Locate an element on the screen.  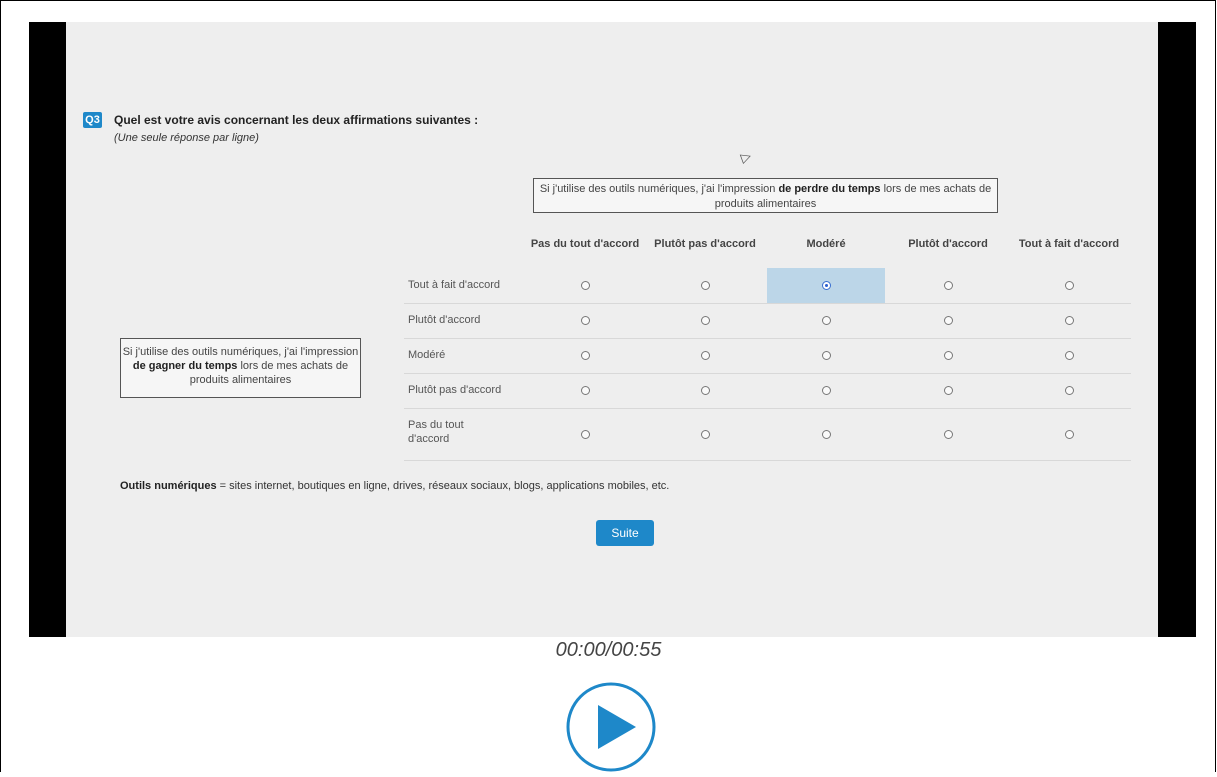
suite-button: Suite is located at coordinates (625, 533).